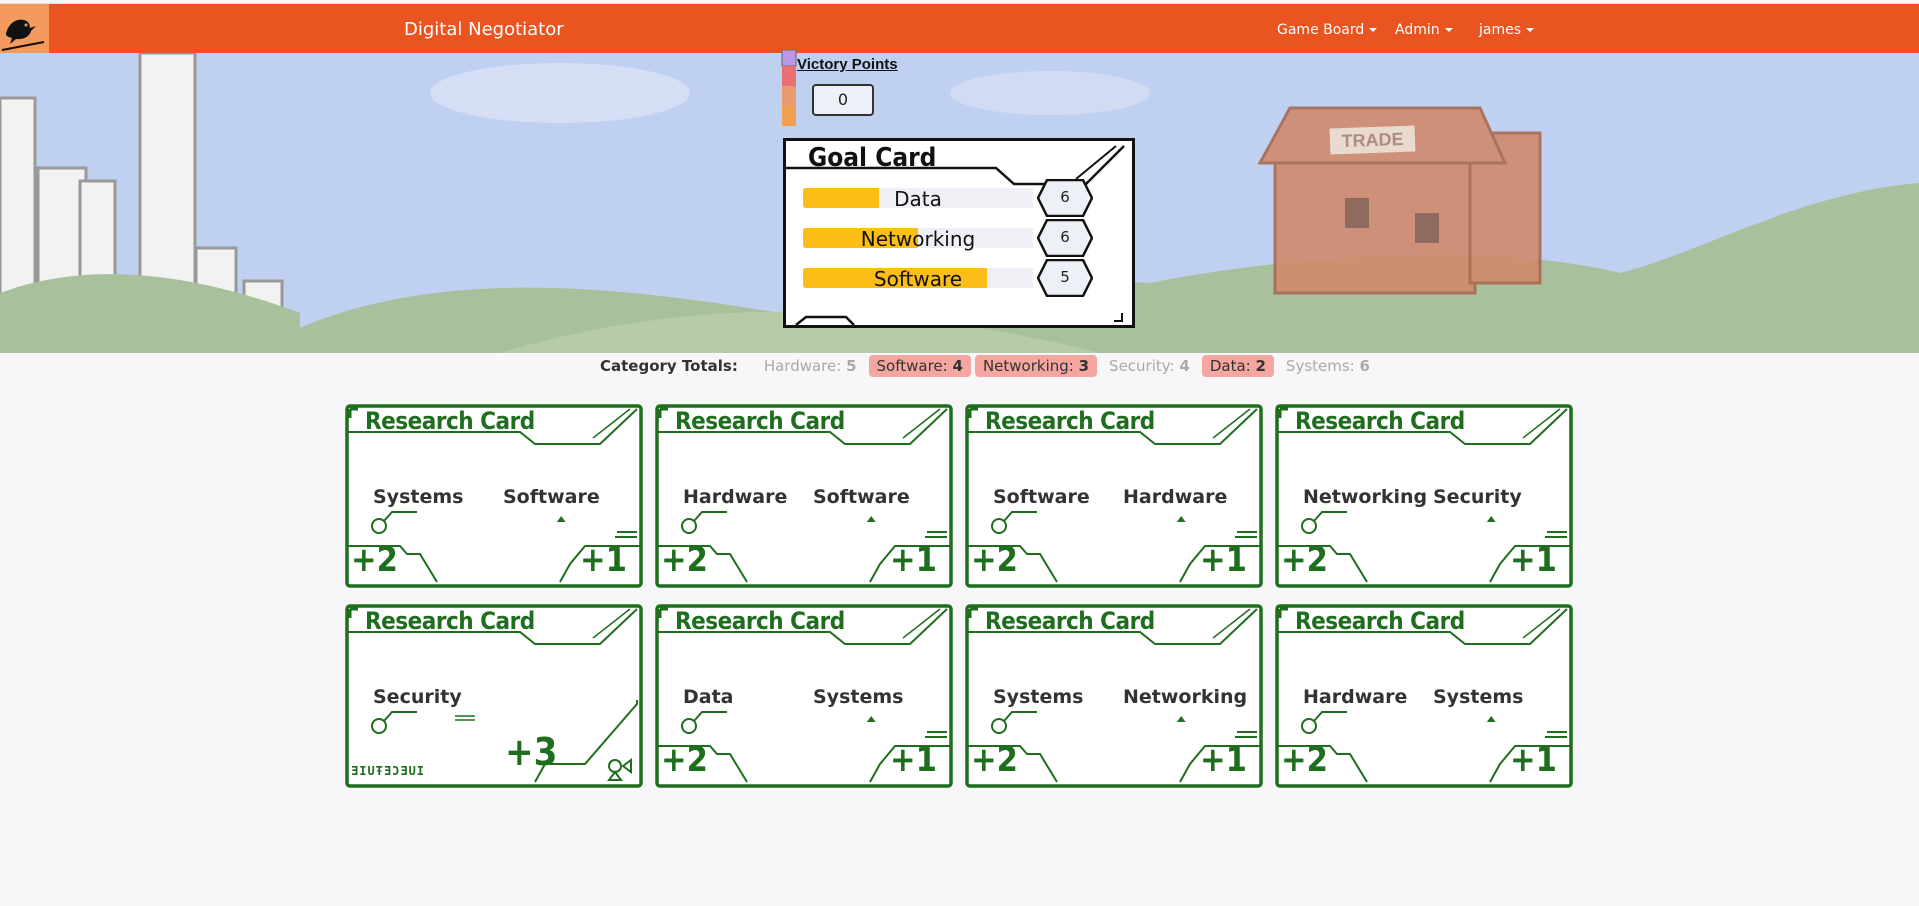 The width and height of the screenshot is (1919, 906). Describe the element at coordinates (1477, 497) in the screenshot. I see `research-card-category-secondary: Security` at that location.